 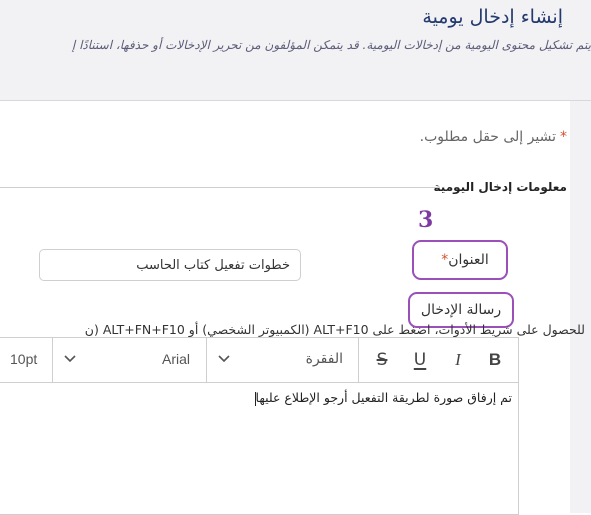 What do you see at coordinates (458, 360) in the screenshot?
I see `italic-button: I` at bounding box center [458, 360].